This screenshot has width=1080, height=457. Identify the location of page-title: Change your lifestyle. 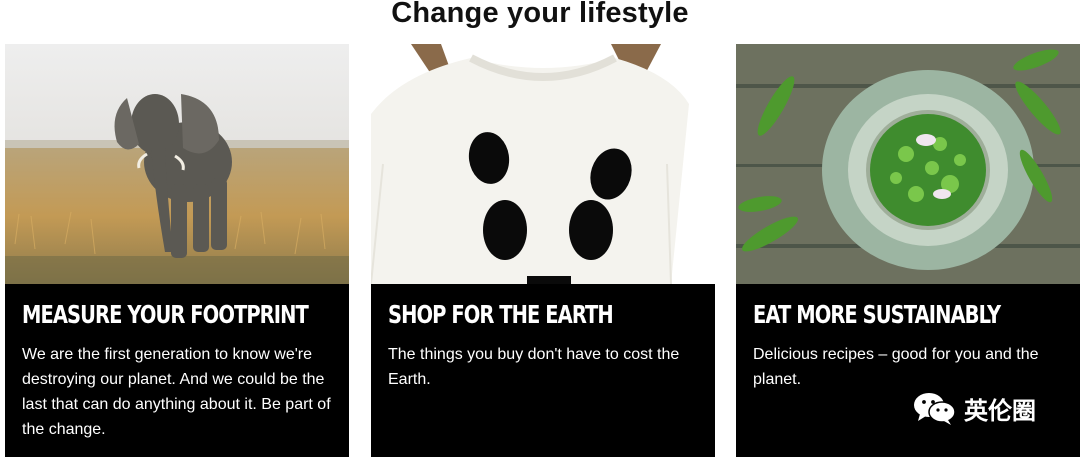
(540, 14).